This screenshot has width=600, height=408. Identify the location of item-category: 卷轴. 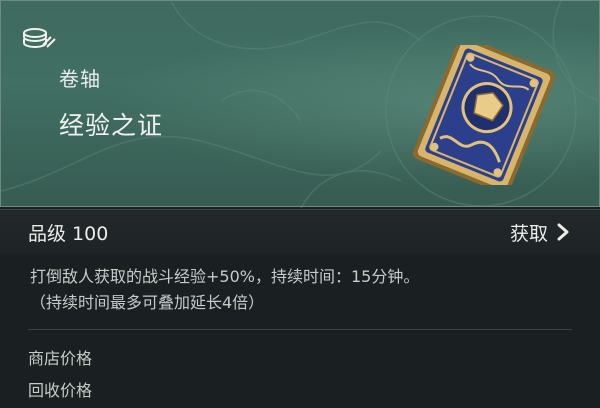
(80, 79).